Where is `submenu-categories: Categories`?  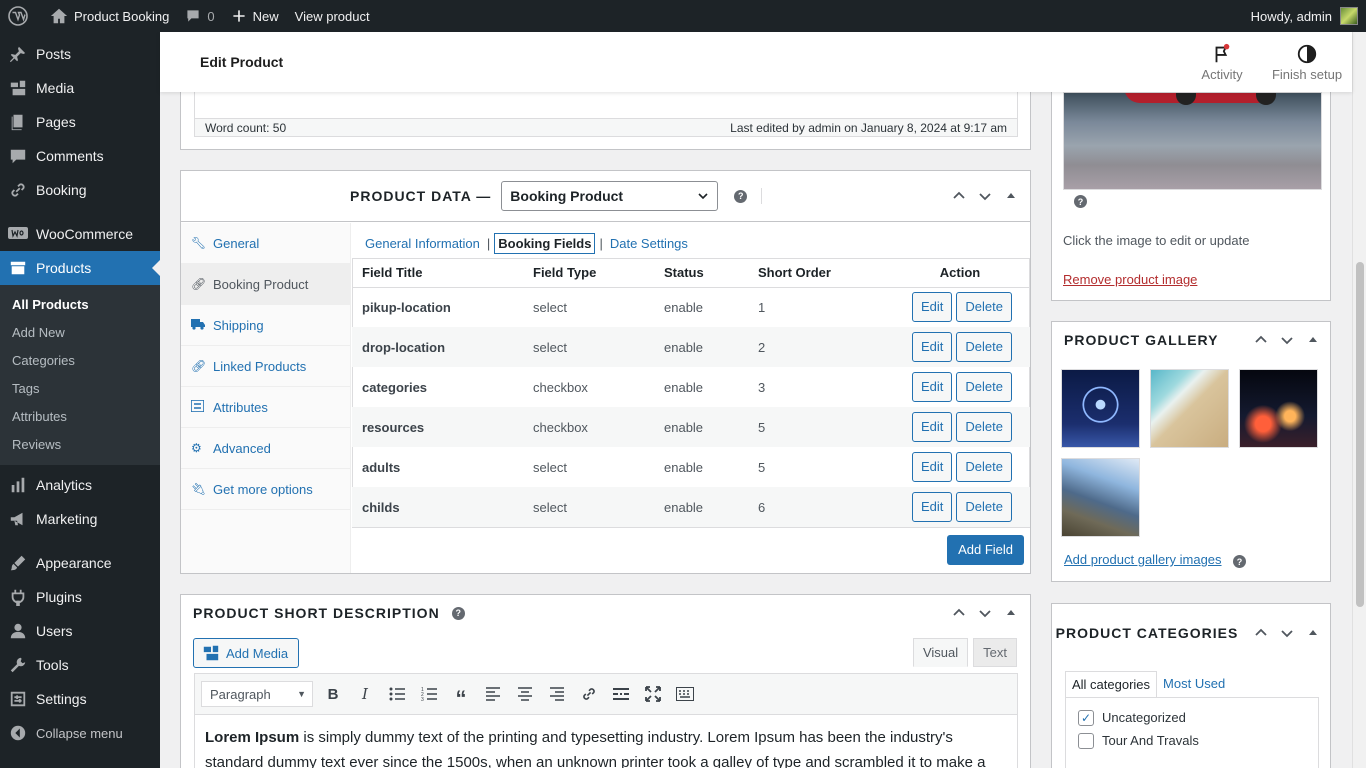
submenu-categories: Categories is located at coordinates (80, 361).